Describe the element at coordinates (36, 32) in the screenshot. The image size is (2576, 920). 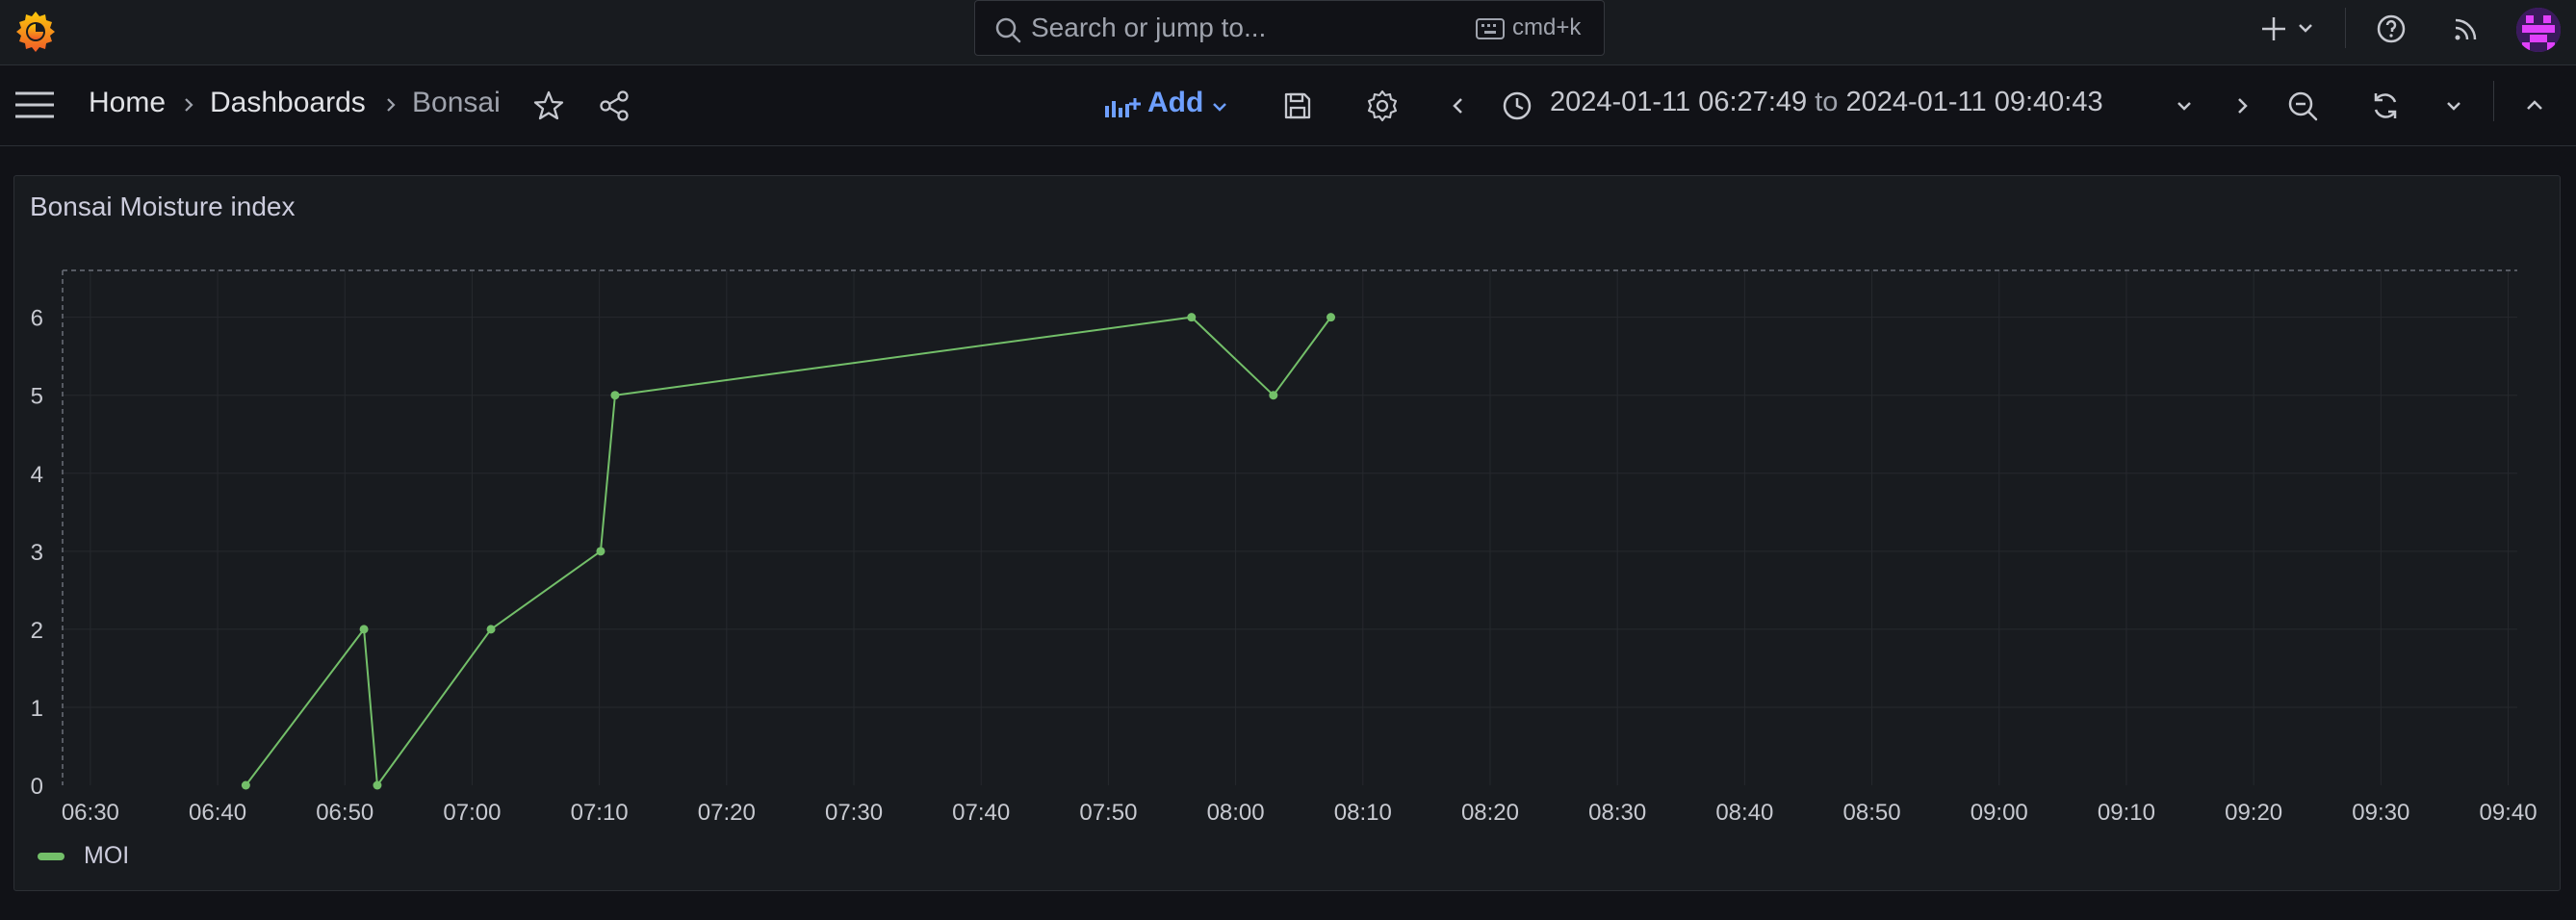
I see `grafana-logo-icon` at that location.